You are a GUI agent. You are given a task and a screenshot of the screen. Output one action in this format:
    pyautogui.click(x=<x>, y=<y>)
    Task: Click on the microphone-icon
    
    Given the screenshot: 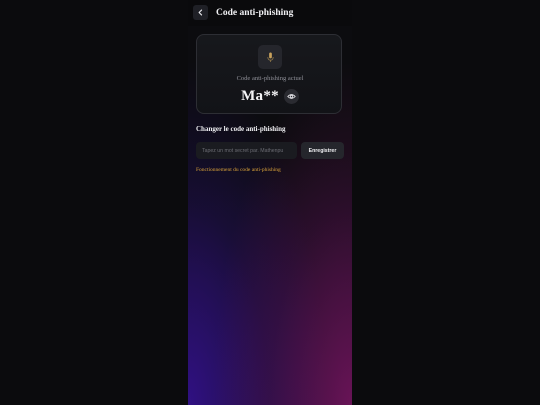 What is the action you would take?
    pyautogui.click(x=270, y=57)
    